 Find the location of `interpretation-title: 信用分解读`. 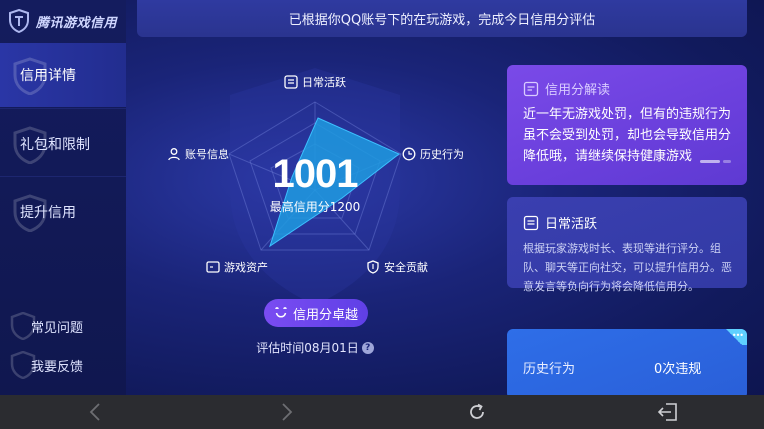

interpretation-title: 信用分解读 is located at coordinates (578, 90).